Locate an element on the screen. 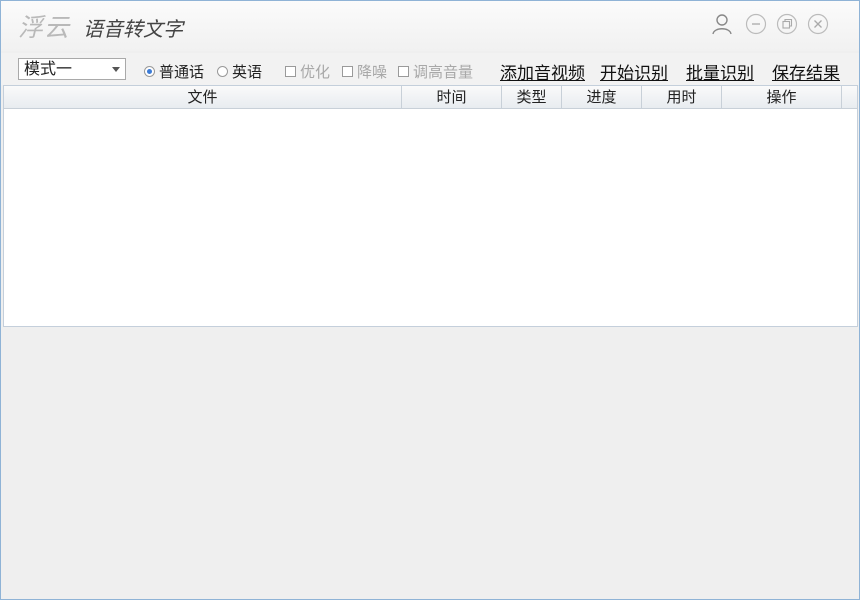 The width and height of the screenshot is (860, 600). column-header-type: 类型 is located at coordinates (532, 97).